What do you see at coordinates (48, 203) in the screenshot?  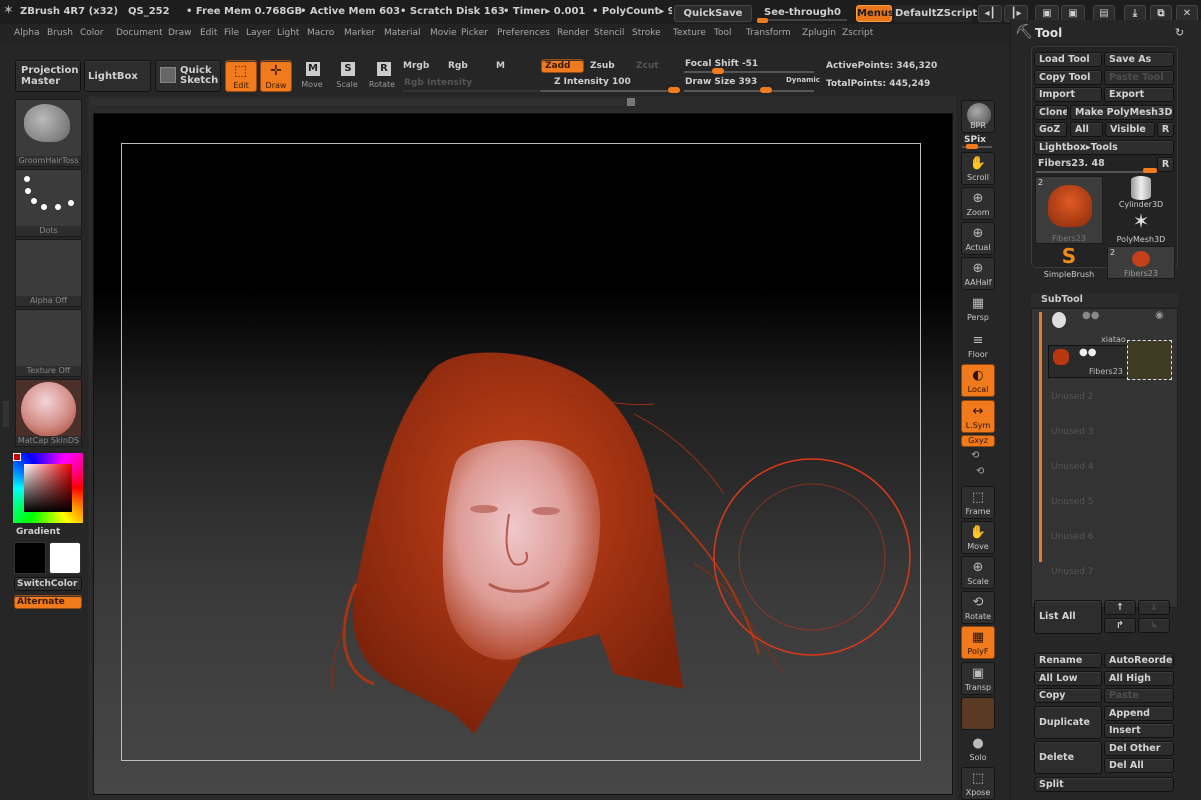 I see `stroke-selector: Dots` at bounding box center [48, 203].